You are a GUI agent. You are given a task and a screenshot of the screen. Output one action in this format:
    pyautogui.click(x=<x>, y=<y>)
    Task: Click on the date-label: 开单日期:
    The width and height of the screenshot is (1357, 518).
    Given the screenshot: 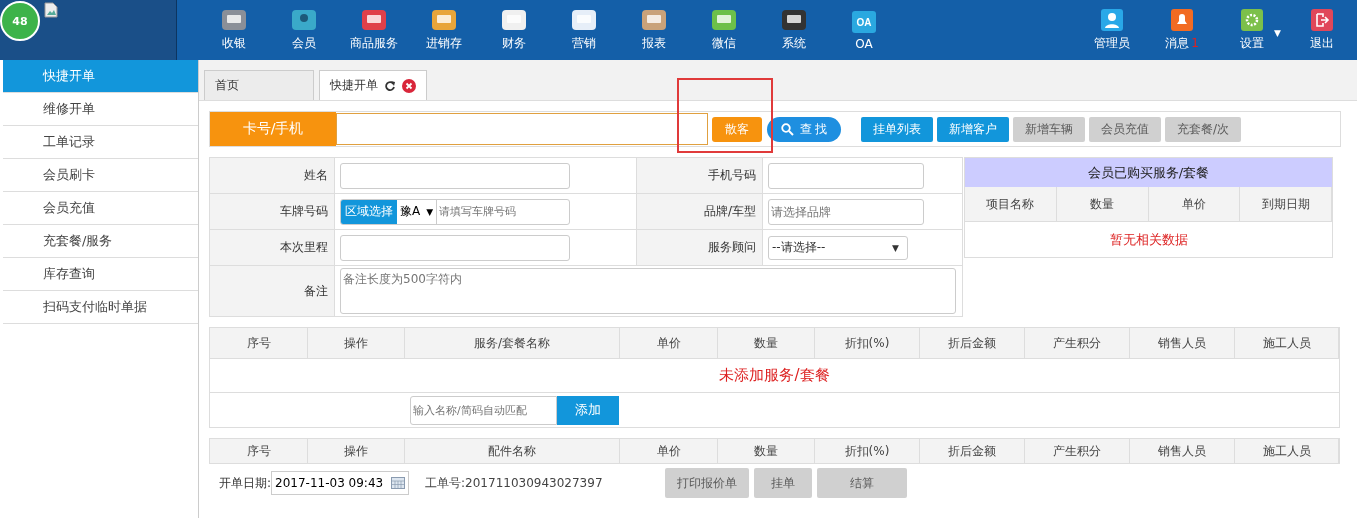 What is the action you would take?
    pyautogui.click(x=245, y=483)
    